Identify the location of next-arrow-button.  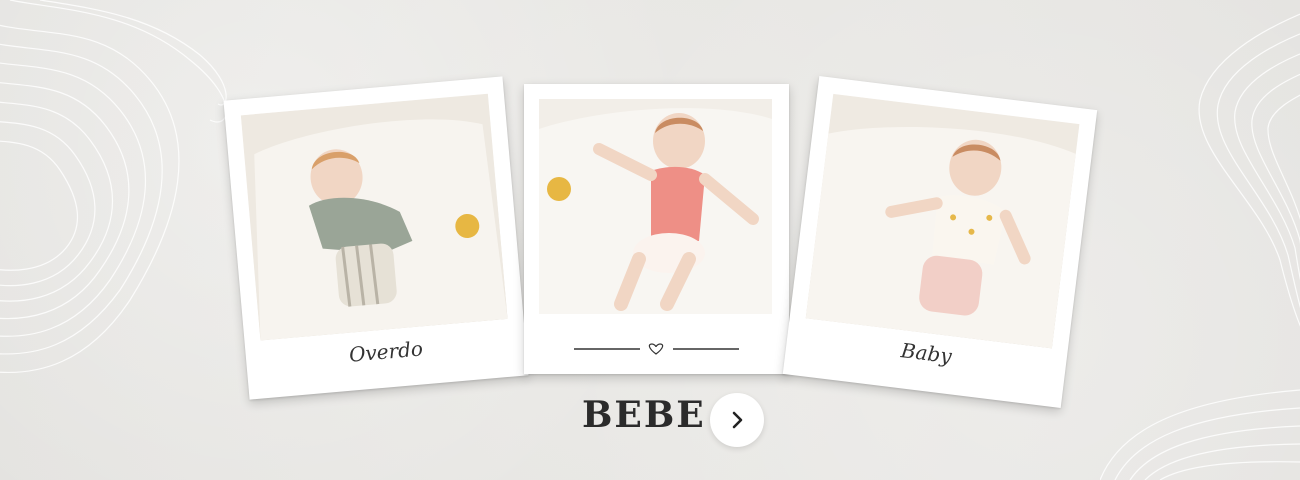
(737, 420).